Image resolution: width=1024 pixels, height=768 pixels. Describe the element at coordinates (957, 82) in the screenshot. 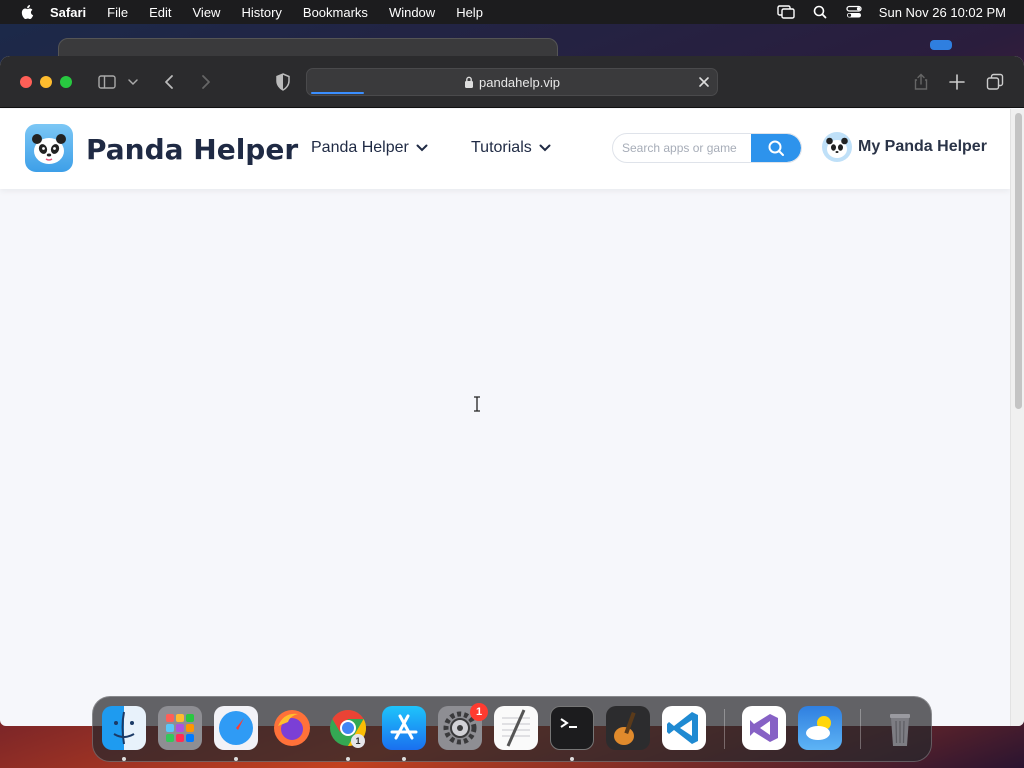

I see `new-tab-icon` at that location.